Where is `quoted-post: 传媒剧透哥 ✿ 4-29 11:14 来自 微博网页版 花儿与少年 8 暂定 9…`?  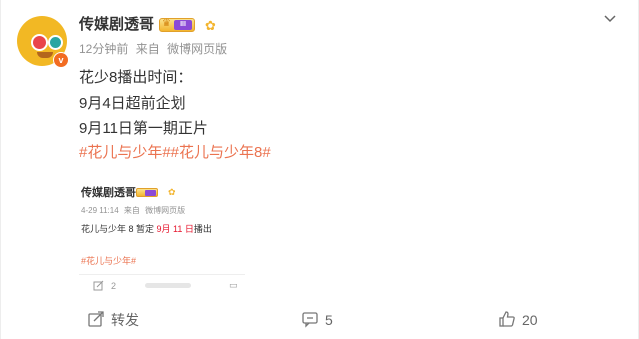
quoted-post: 传媒剧透哥 ✿ 4-29 11:14 来自 微博网页版 花儿与少年 8 暂定 9… is located at coordinates (162, 239).